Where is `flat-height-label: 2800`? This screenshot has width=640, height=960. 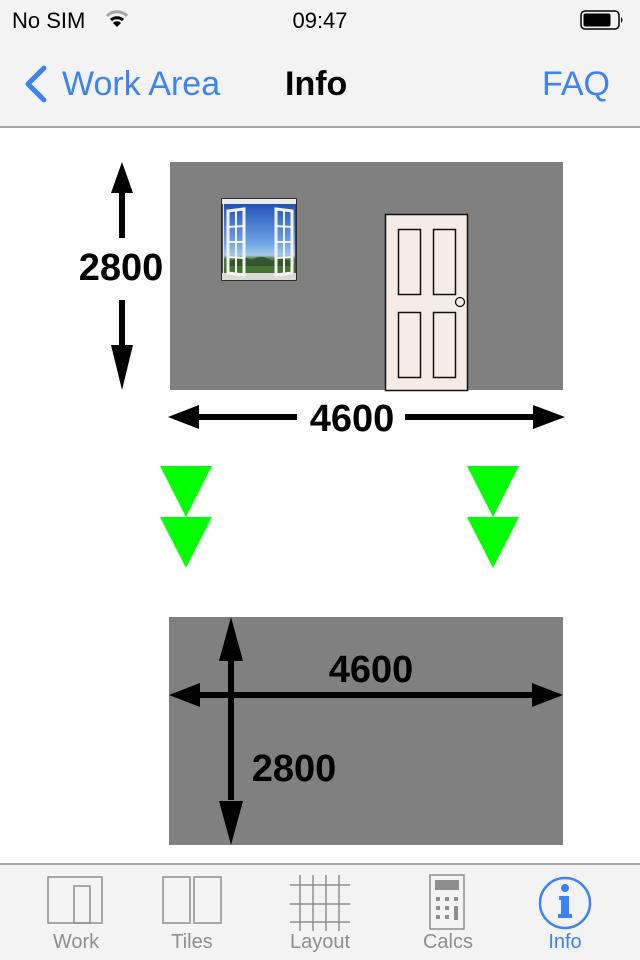
flat-height-label: 2800 is located at coordinates (294, 769).